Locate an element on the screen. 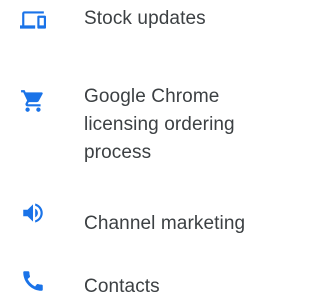  menu-item-label: Contacts is located at coordinates (122, 286).